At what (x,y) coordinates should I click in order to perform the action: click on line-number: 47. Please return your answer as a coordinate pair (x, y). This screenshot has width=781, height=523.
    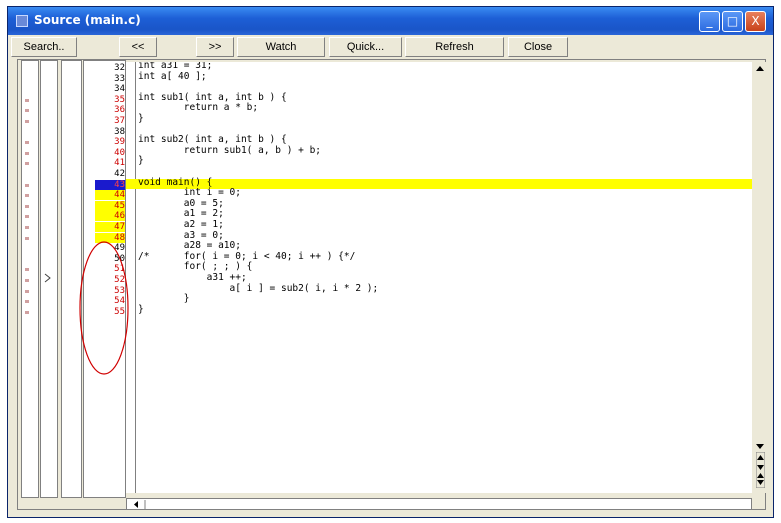
    Looking at the image, I should click on (110, 227).